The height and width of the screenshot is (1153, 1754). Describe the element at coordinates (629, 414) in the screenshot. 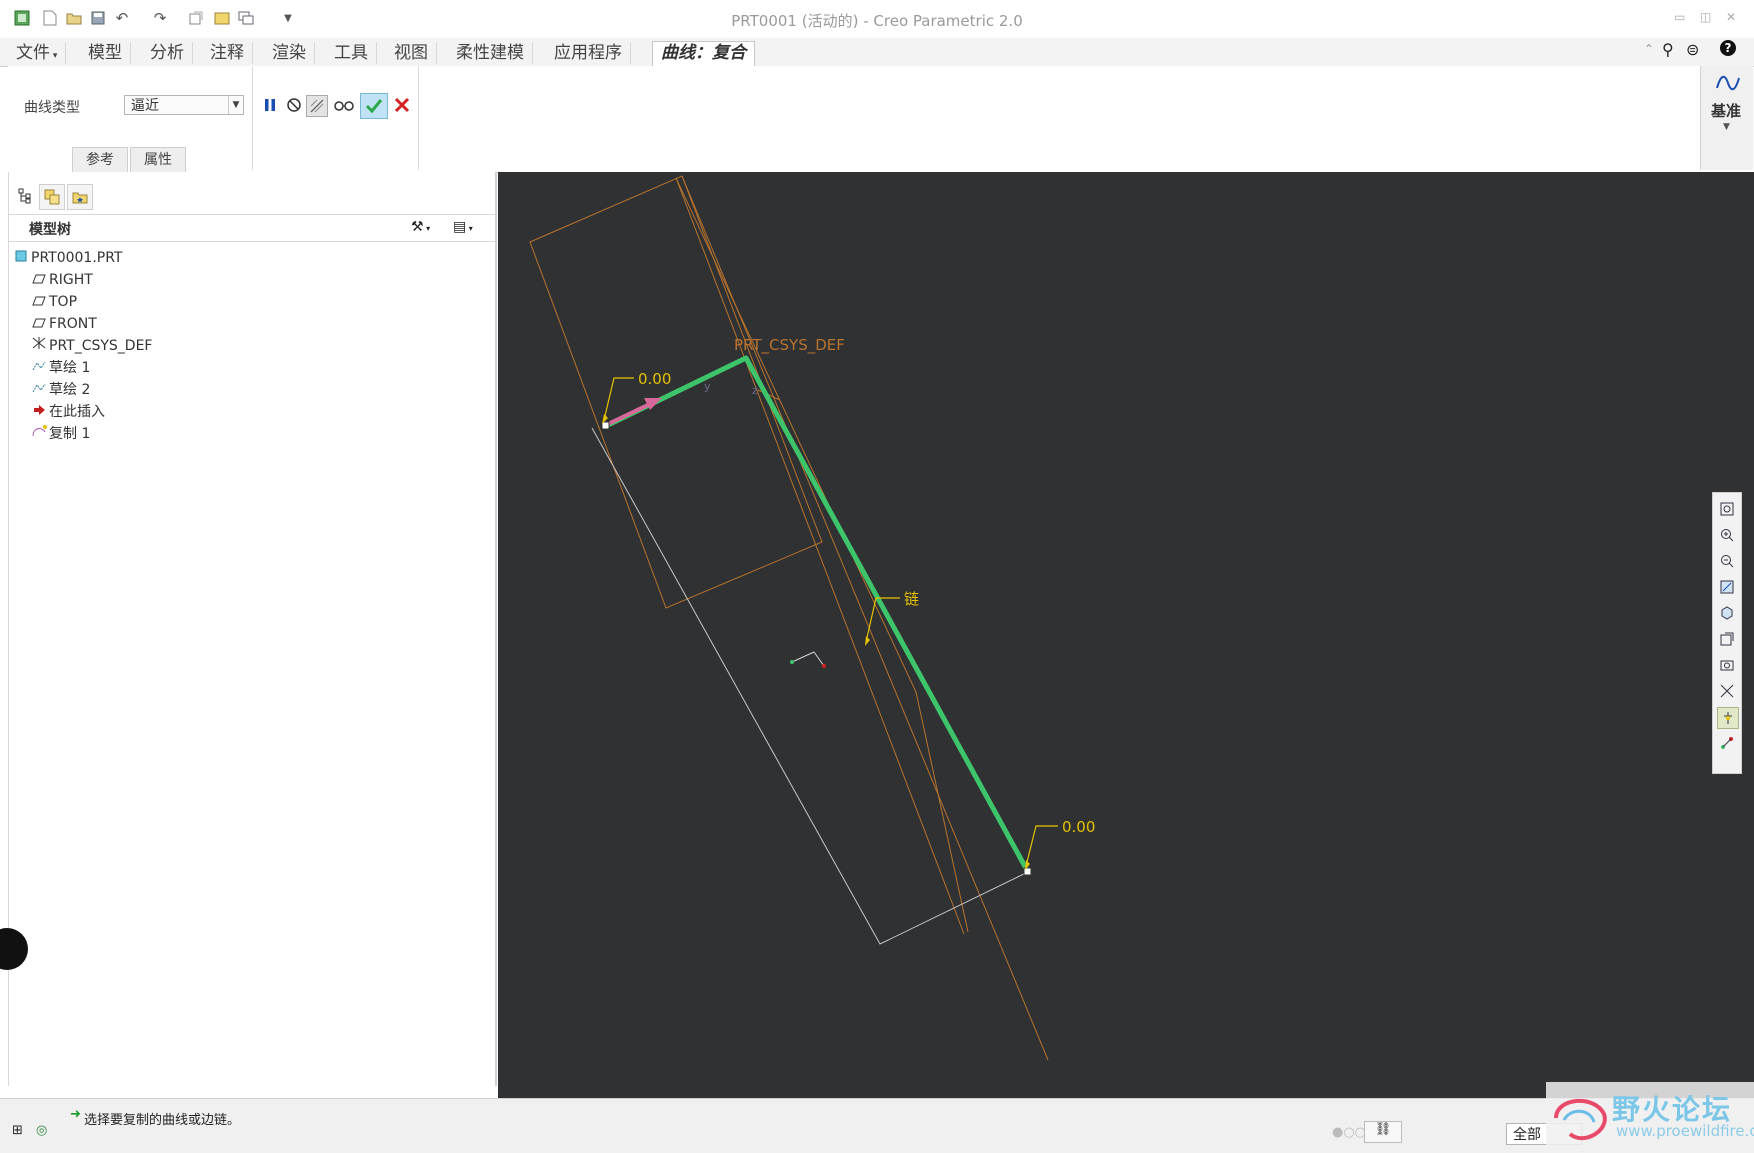

I see `direction-arrow` at that location.